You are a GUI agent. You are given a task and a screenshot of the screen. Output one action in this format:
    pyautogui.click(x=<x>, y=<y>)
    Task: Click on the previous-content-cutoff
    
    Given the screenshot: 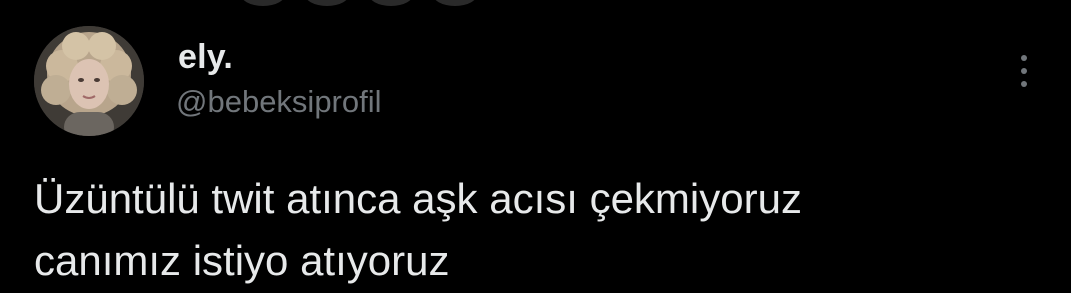 What is the action you would take?
    pyautogui.click(x=390, y=3)
    